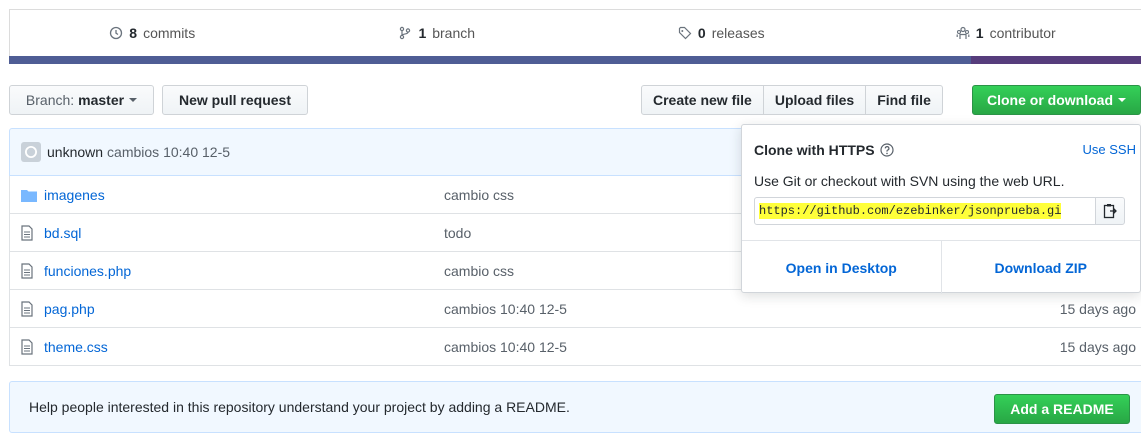 Image resolution: width=1141 pixels, height=433 pixels. Describe the element at coordinates (842, 267) in the screenshot. I see `open-in-desktop-button: Open in Desktop` at that location.